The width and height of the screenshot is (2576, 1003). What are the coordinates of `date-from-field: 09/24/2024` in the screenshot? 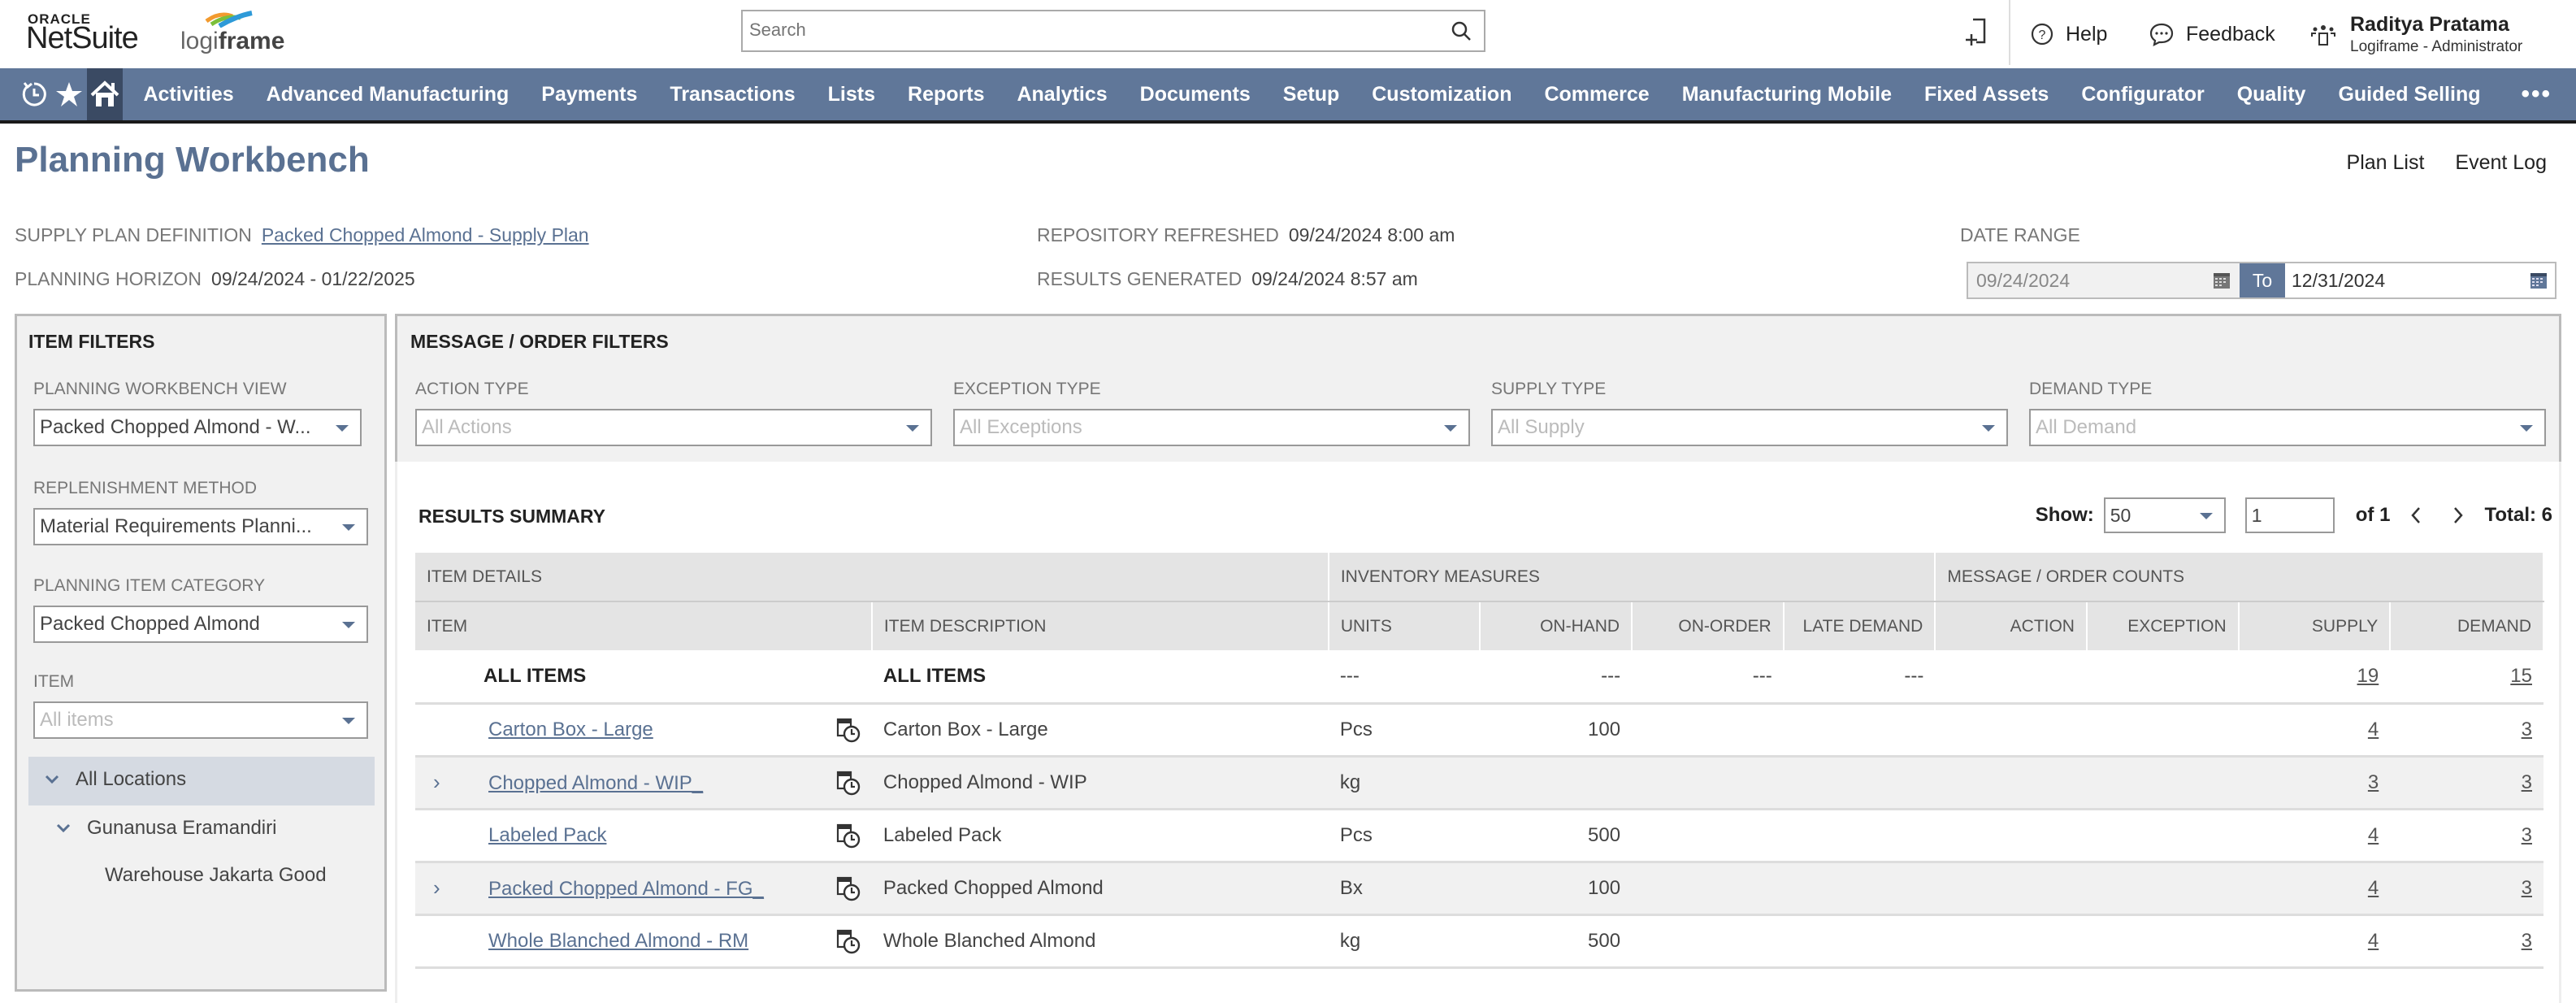 It's located at (2104, 280).